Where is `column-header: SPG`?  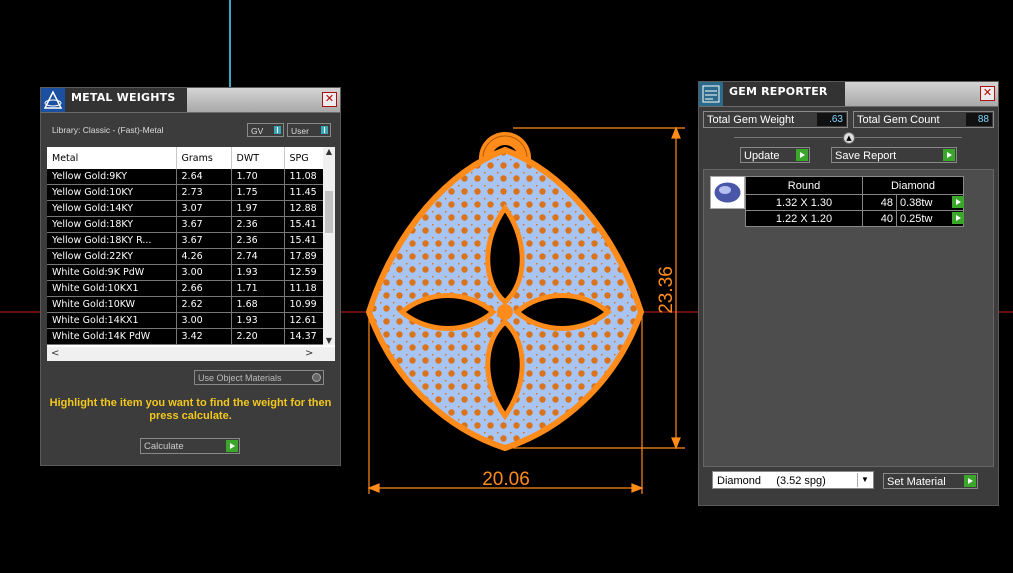
column-header: SPG is located at coordinates (304, 158).